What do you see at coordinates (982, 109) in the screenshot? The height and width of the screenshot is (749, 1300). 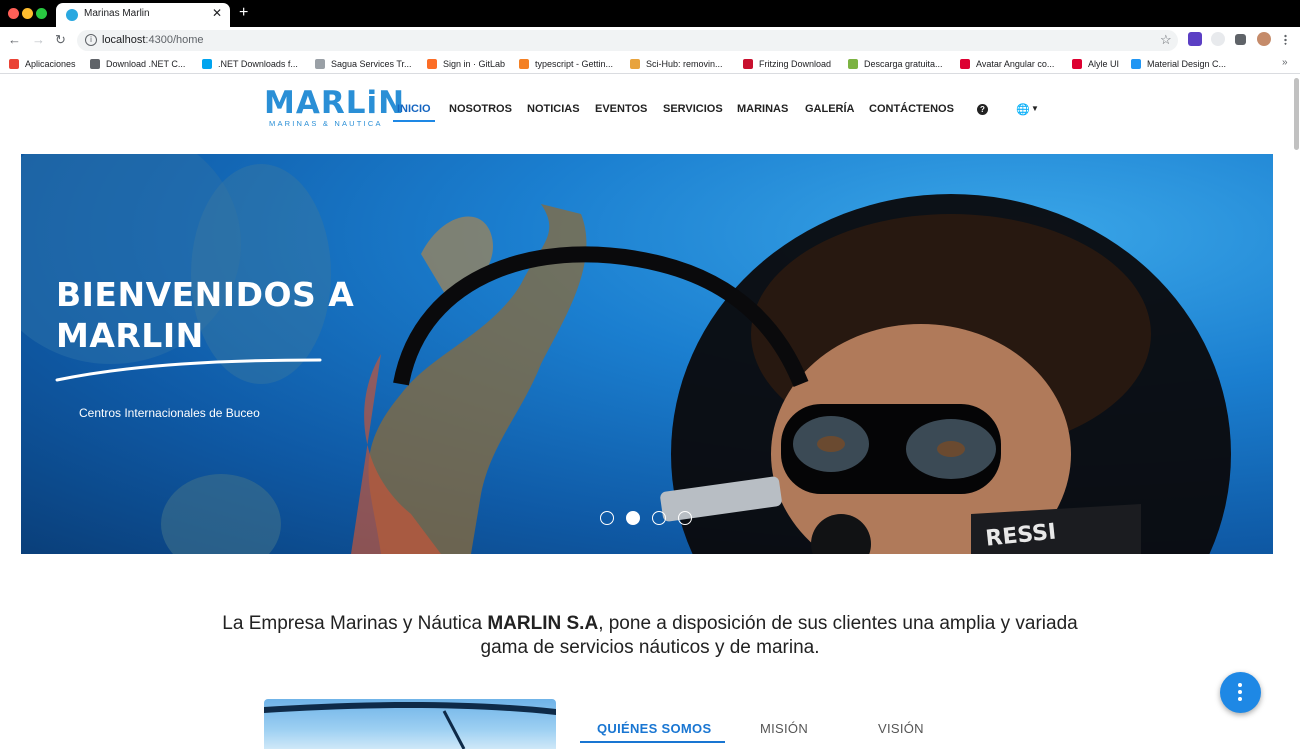 I see `help-icon: ?` at bounding box center [982, 109].